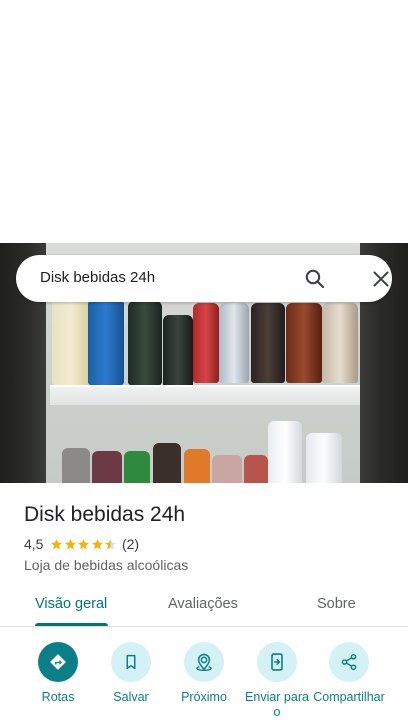 Image resolution: width=408 pixels, height=726 pixels. I want to click on place-title: Disk bebidas 24h, so click(105, 514).